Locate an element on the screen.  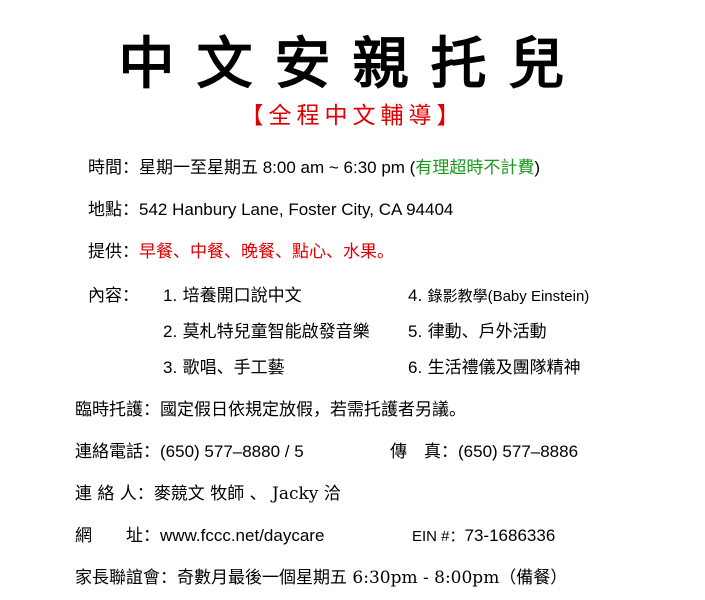
list-item: 6. 生活禮儀及團隊精神 is located at coordinates (494, 368).